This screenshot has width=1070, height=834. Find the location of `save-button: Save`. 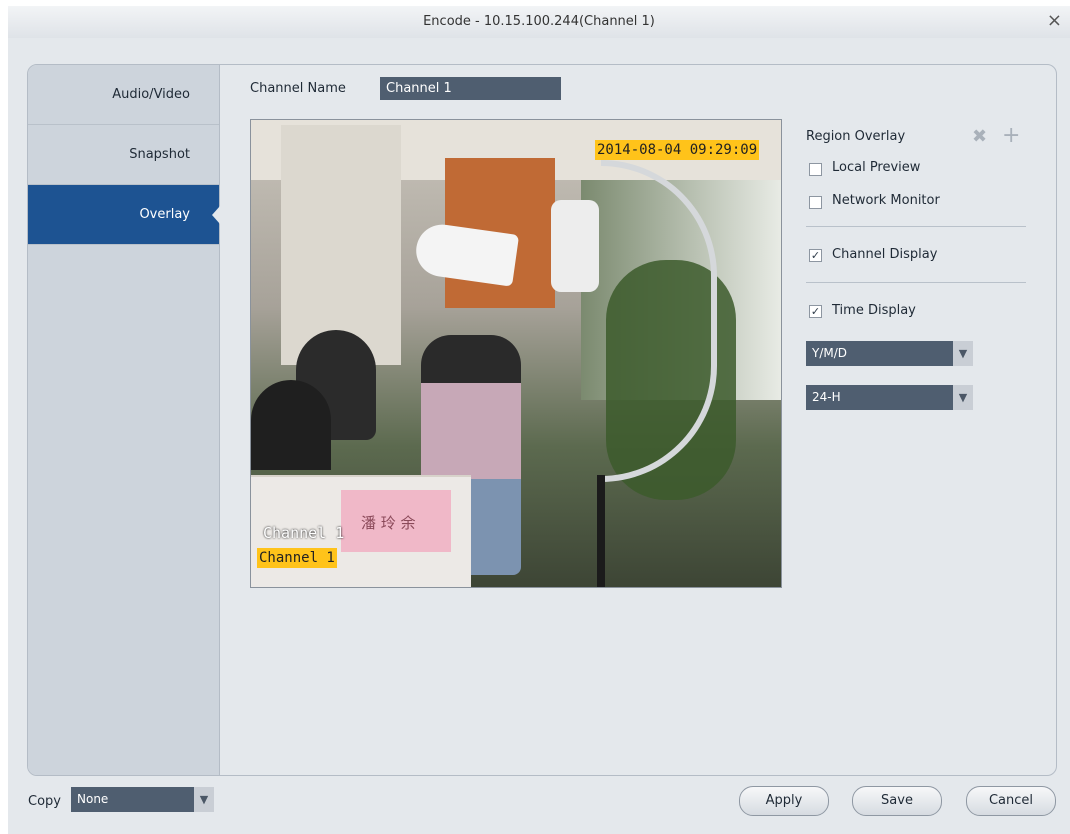

save-button: Save is located at coordinates (897, 801).